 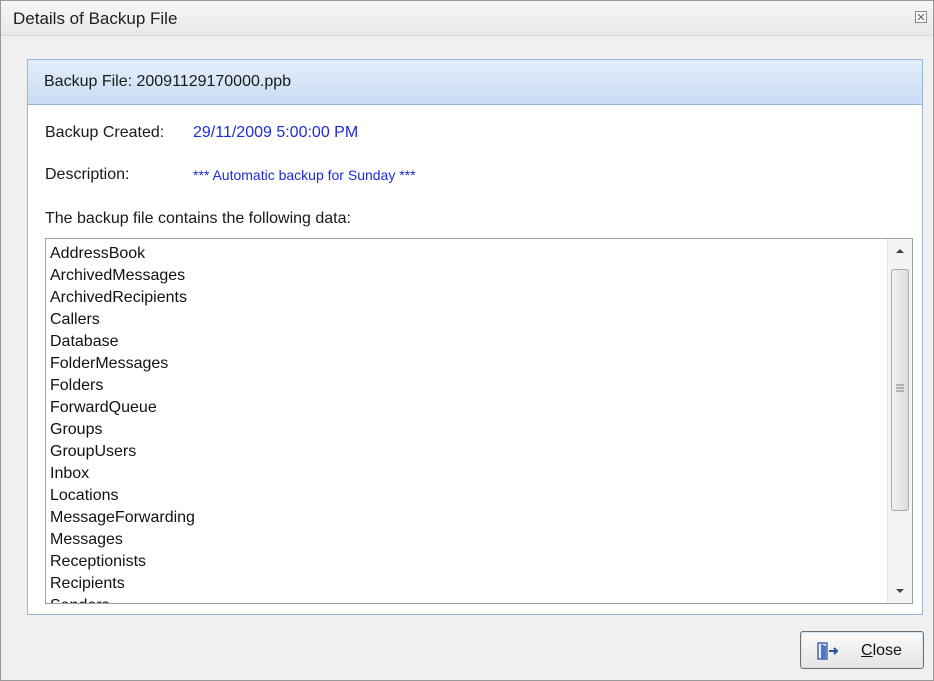 What do you see at coordinates (122, 584) in the screenshot?
I see `list-item: Recipients` at bounding box center [122, 584].